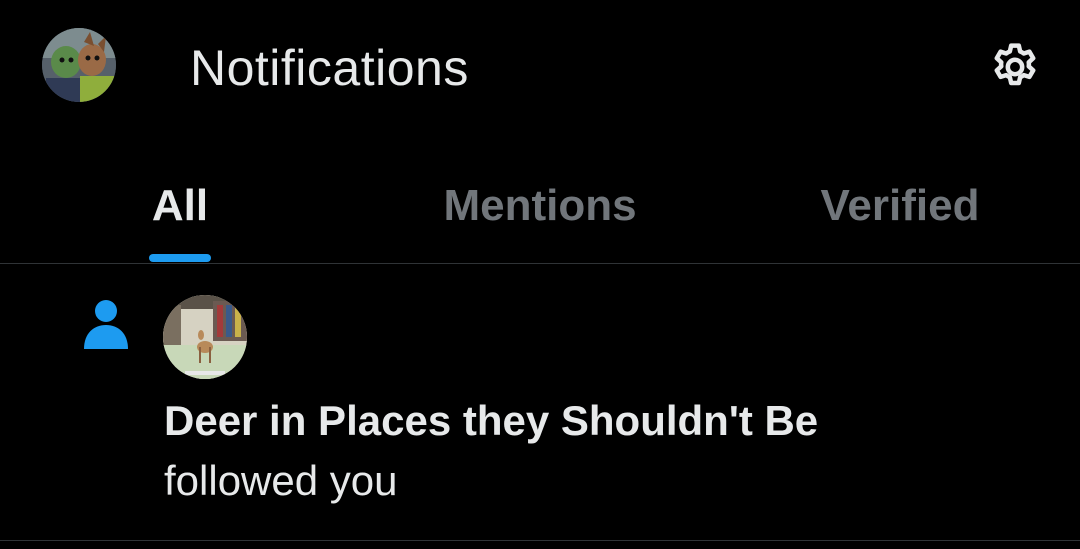 The height and width of the screenshot is (549, 1080). Describe the element at coordinates (180, 258) in the screenshot. I see `active-tab-indicator` at that location.